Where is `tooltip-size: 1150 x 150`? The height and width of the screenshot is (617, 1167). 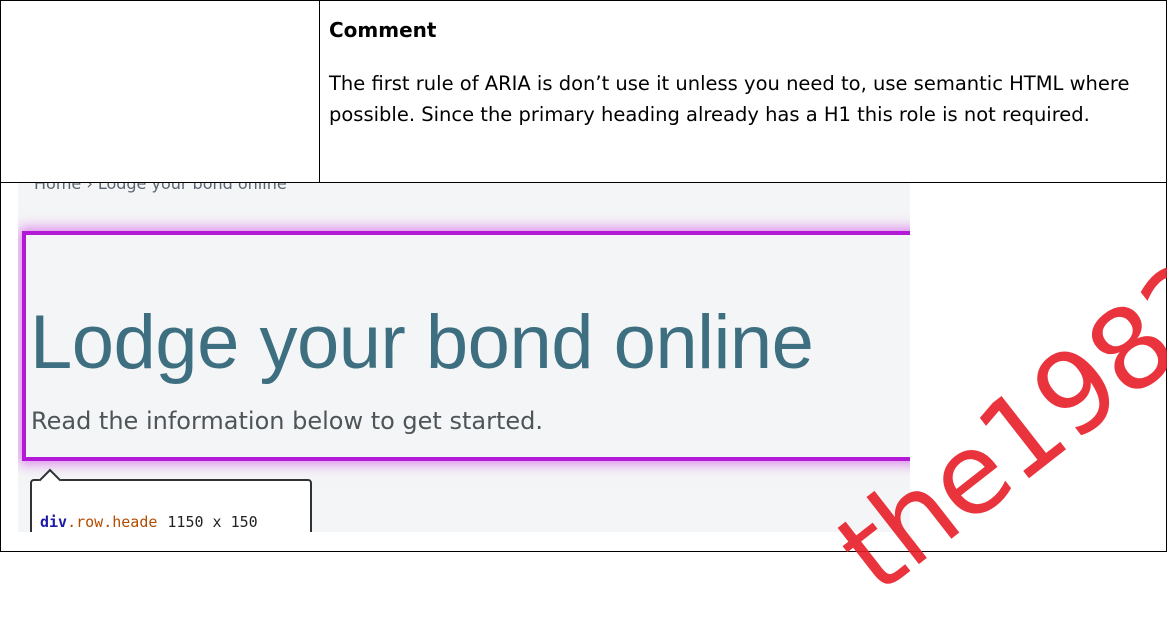
tooltip-size: 1150 x 150 is located at coordinates (212, 522).